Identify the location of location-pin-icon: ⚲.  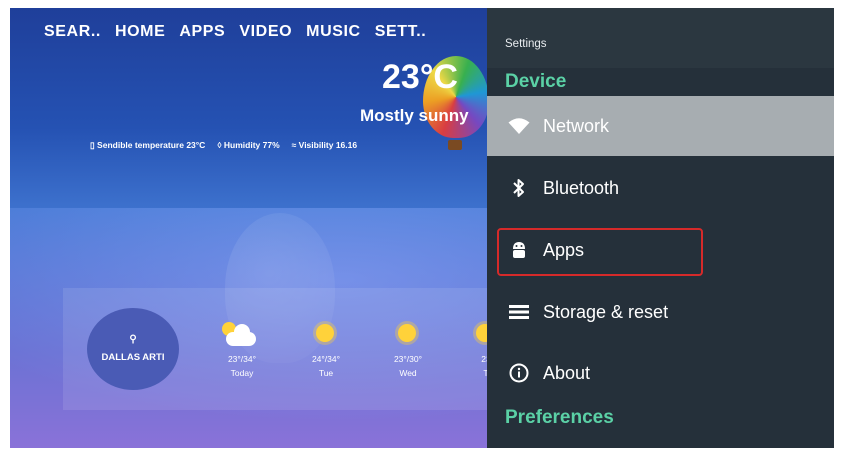
(133, 339).